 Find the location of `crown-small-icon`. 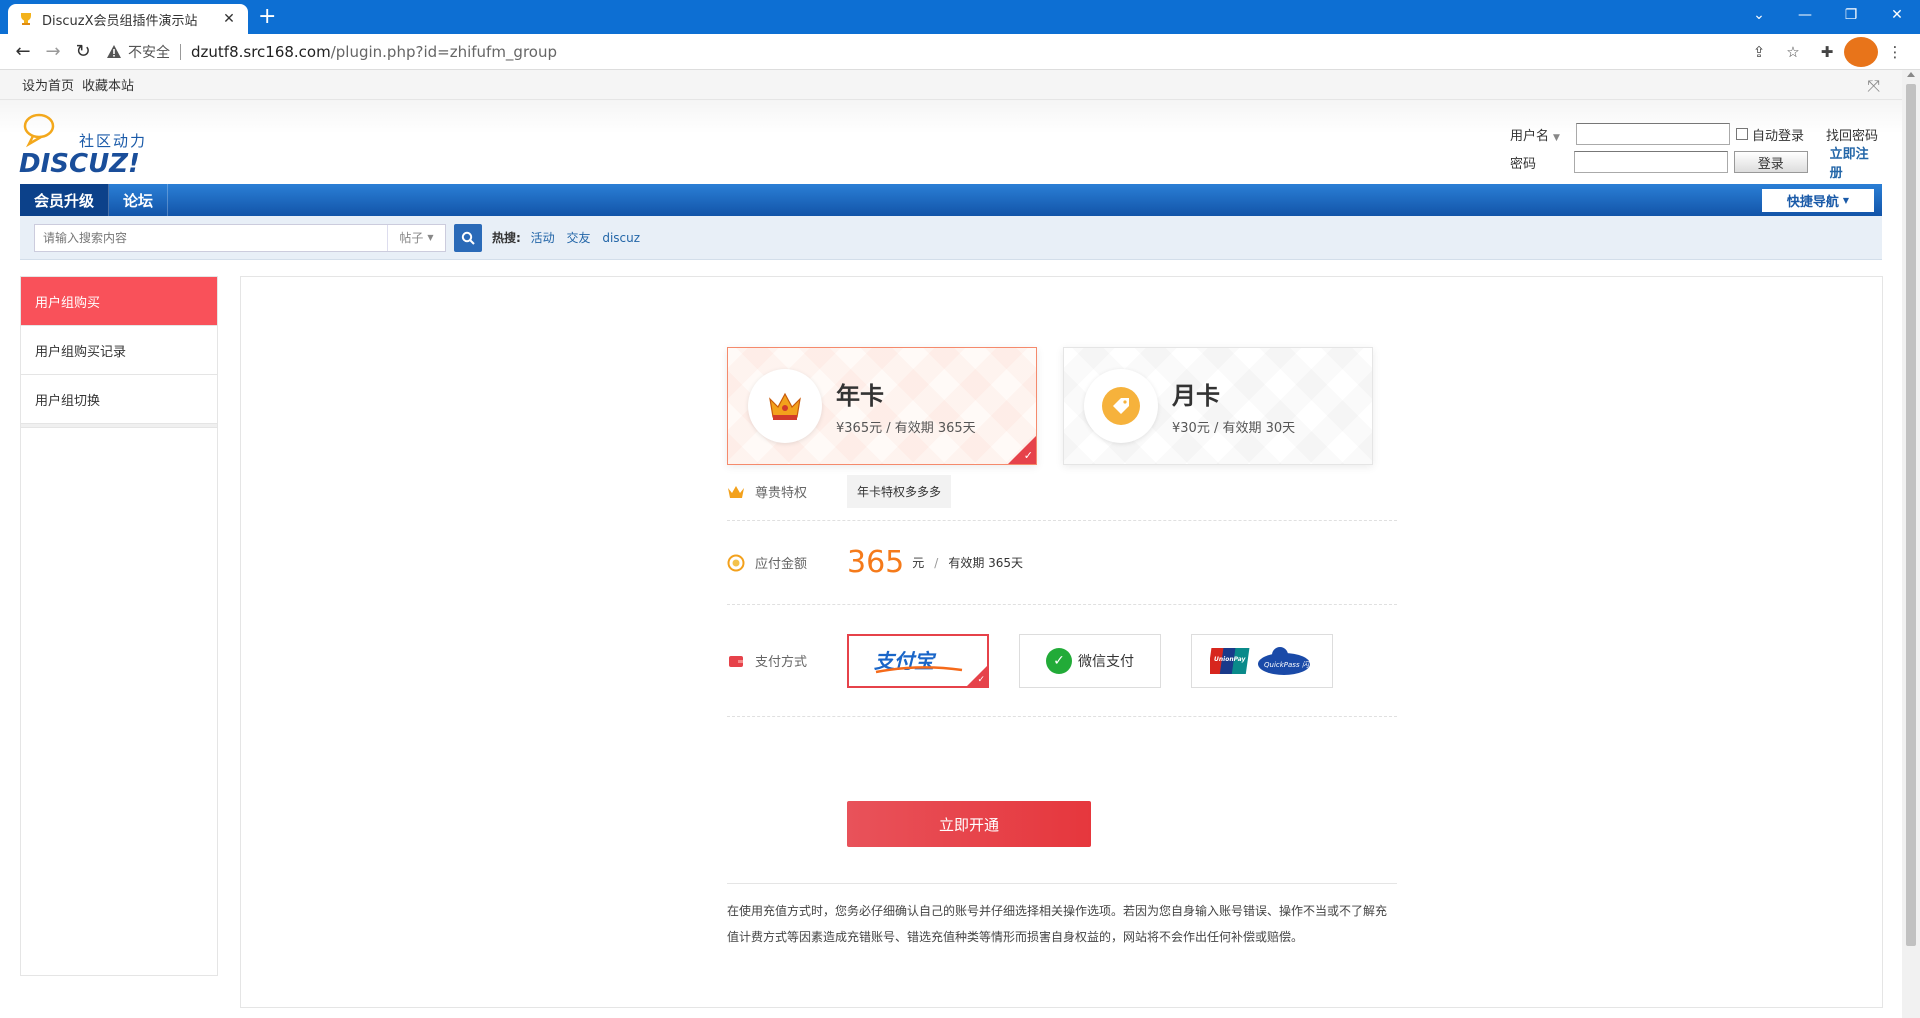

crown-small-icon is located at coordinates (736, 492).